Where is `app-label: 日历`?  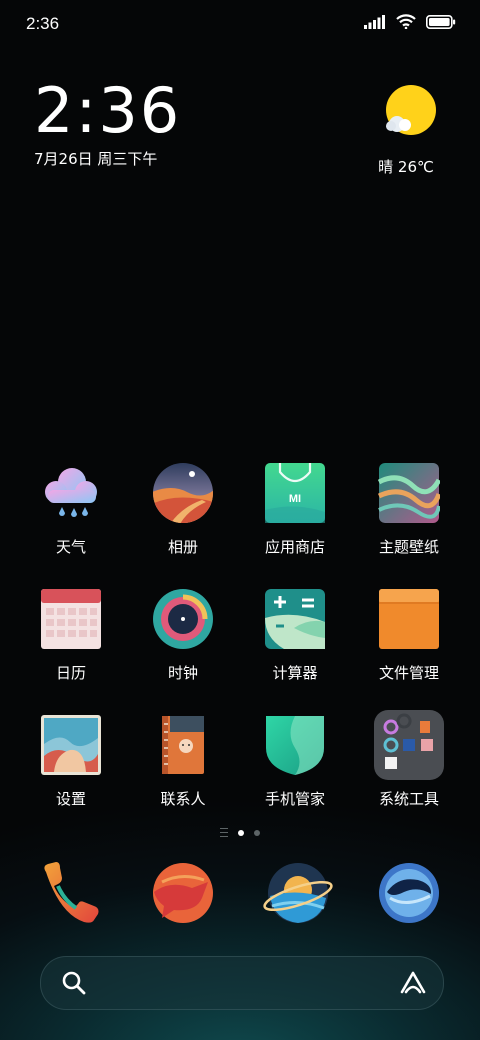
app-label: 日历 is located at coordinates (70, 673).